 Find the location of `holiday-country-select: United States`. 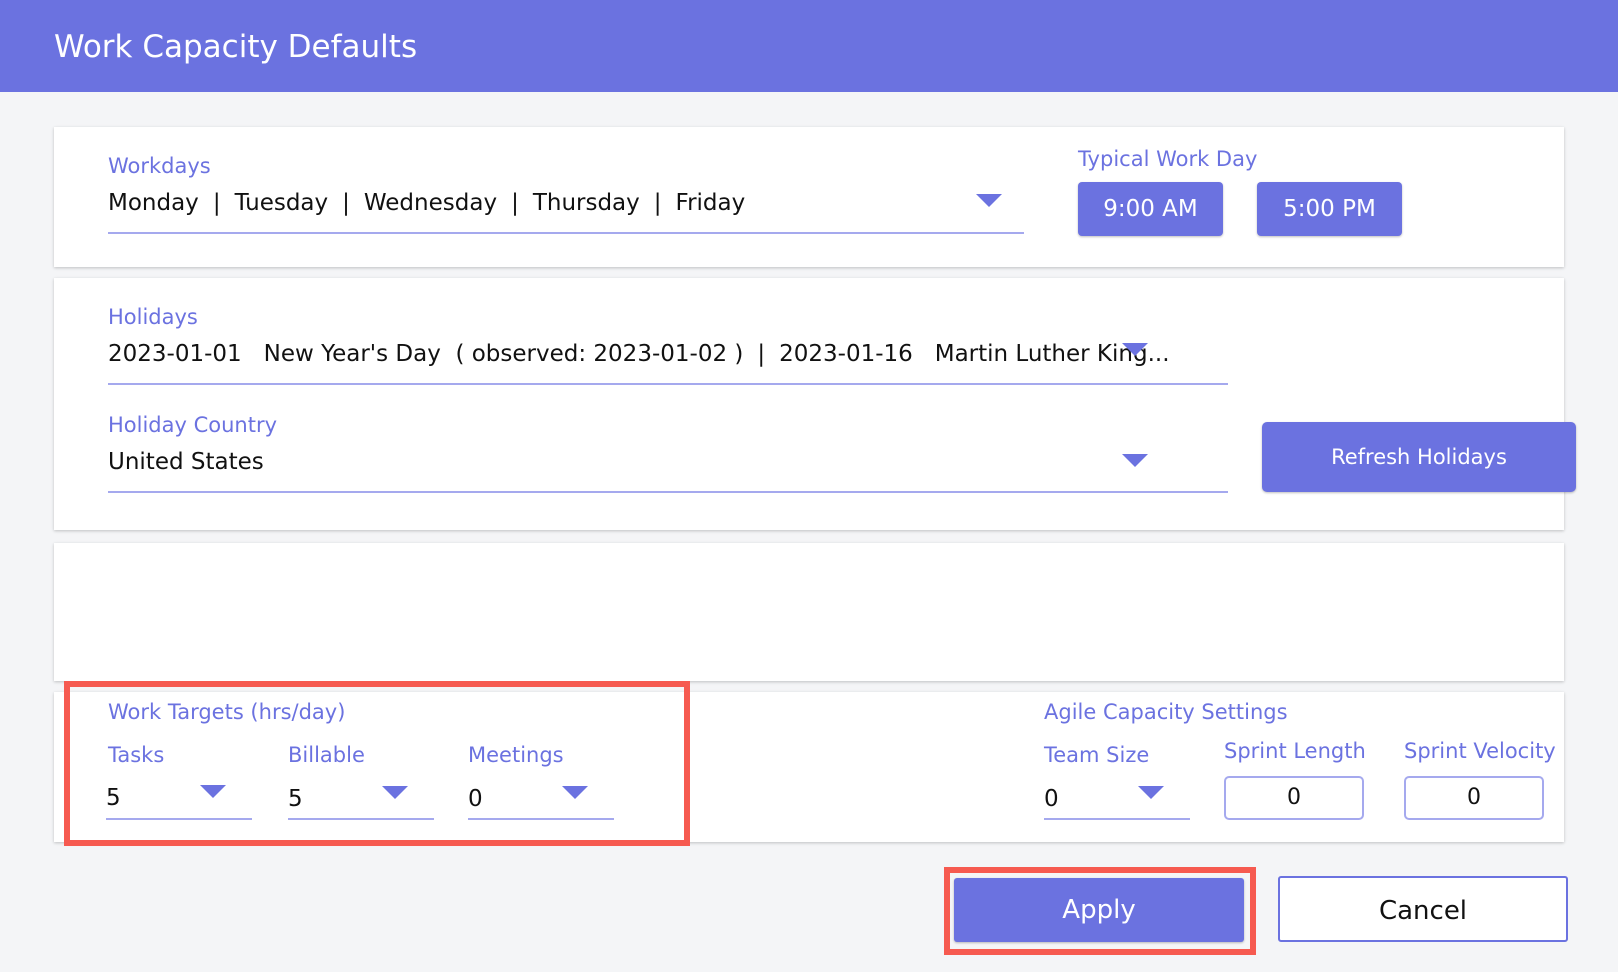

holiday-country-select: United States is located at coordinates (186, 462).